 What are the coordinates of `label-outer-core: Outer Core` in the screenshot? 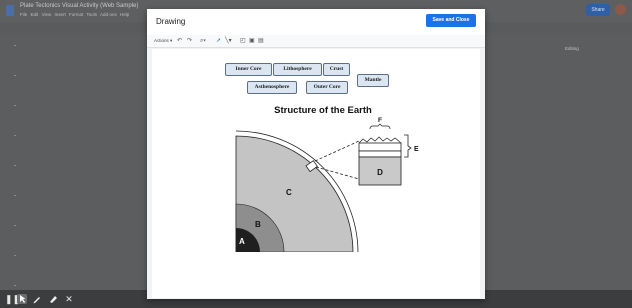 It's located at (327, 87).